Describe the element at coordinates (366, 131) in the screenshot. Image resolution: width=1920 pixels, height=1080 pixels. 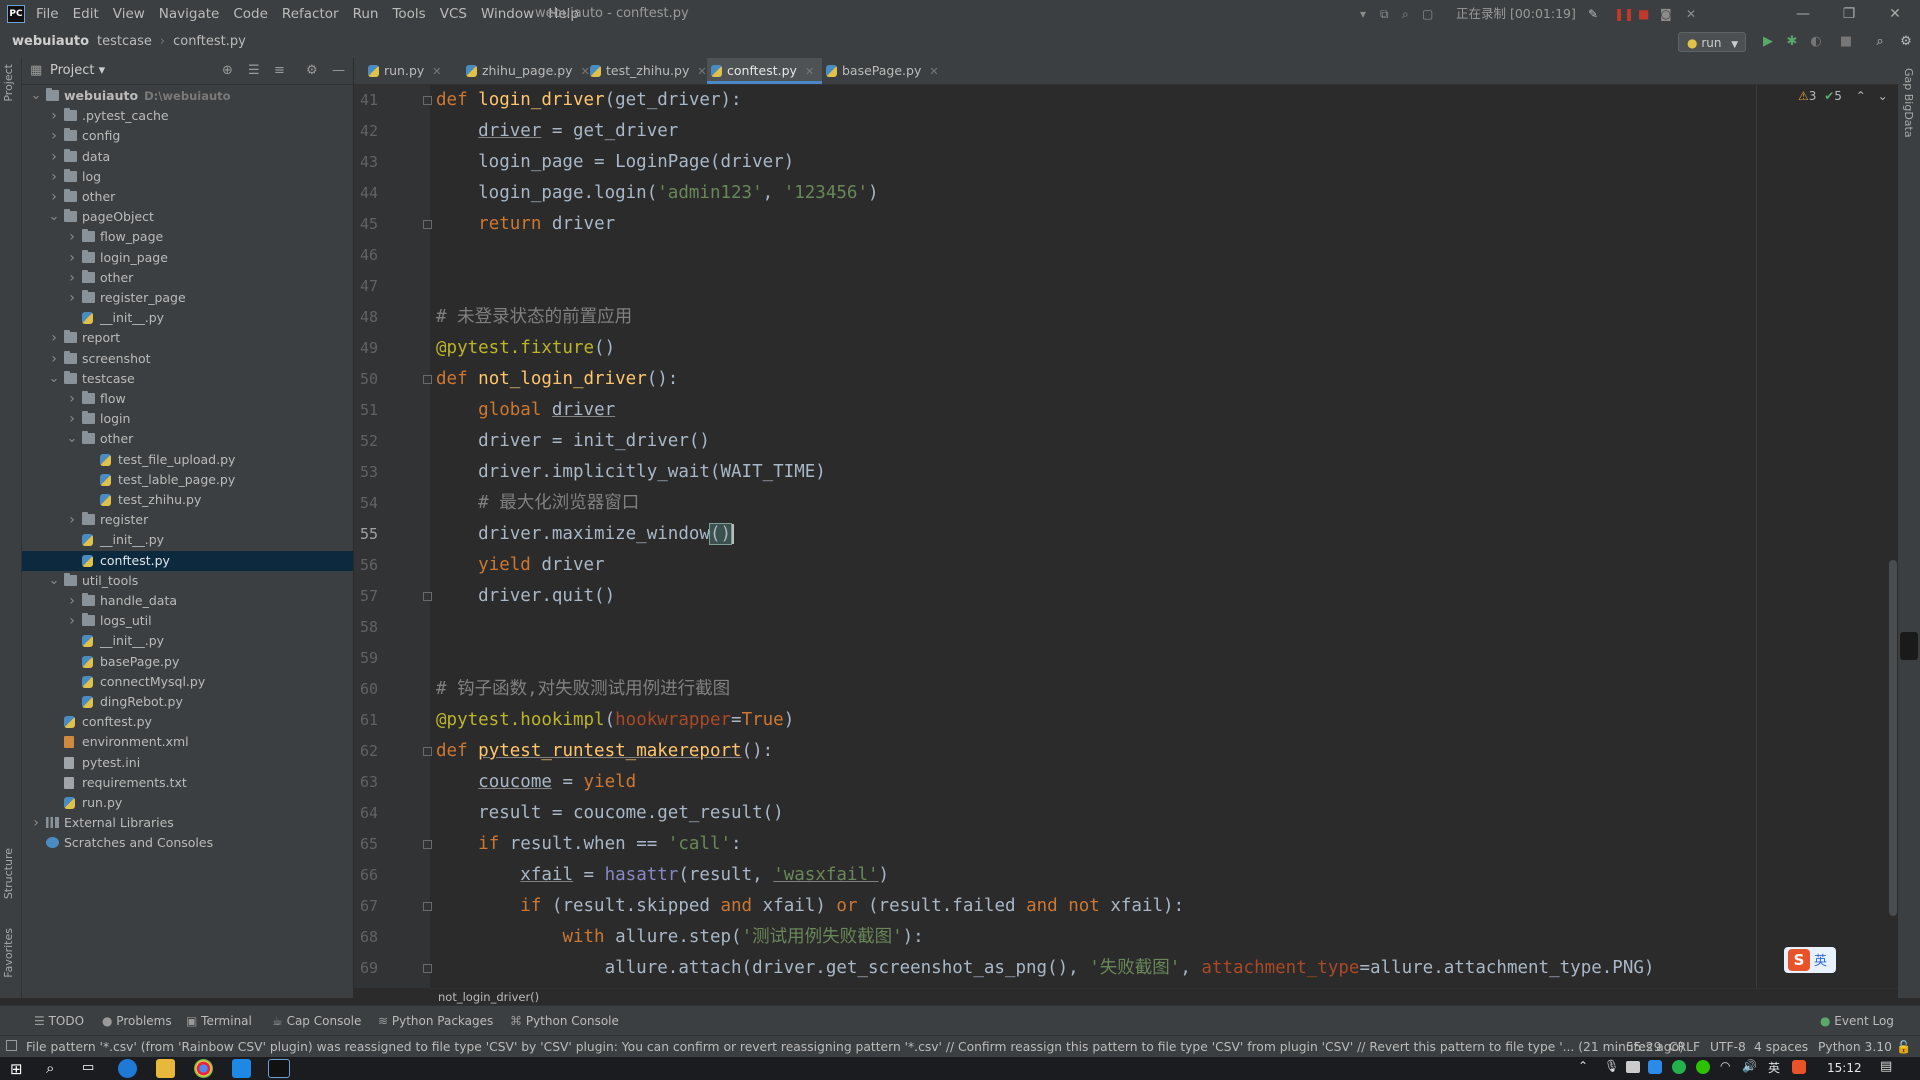
I see `line-number: 42` at that location.